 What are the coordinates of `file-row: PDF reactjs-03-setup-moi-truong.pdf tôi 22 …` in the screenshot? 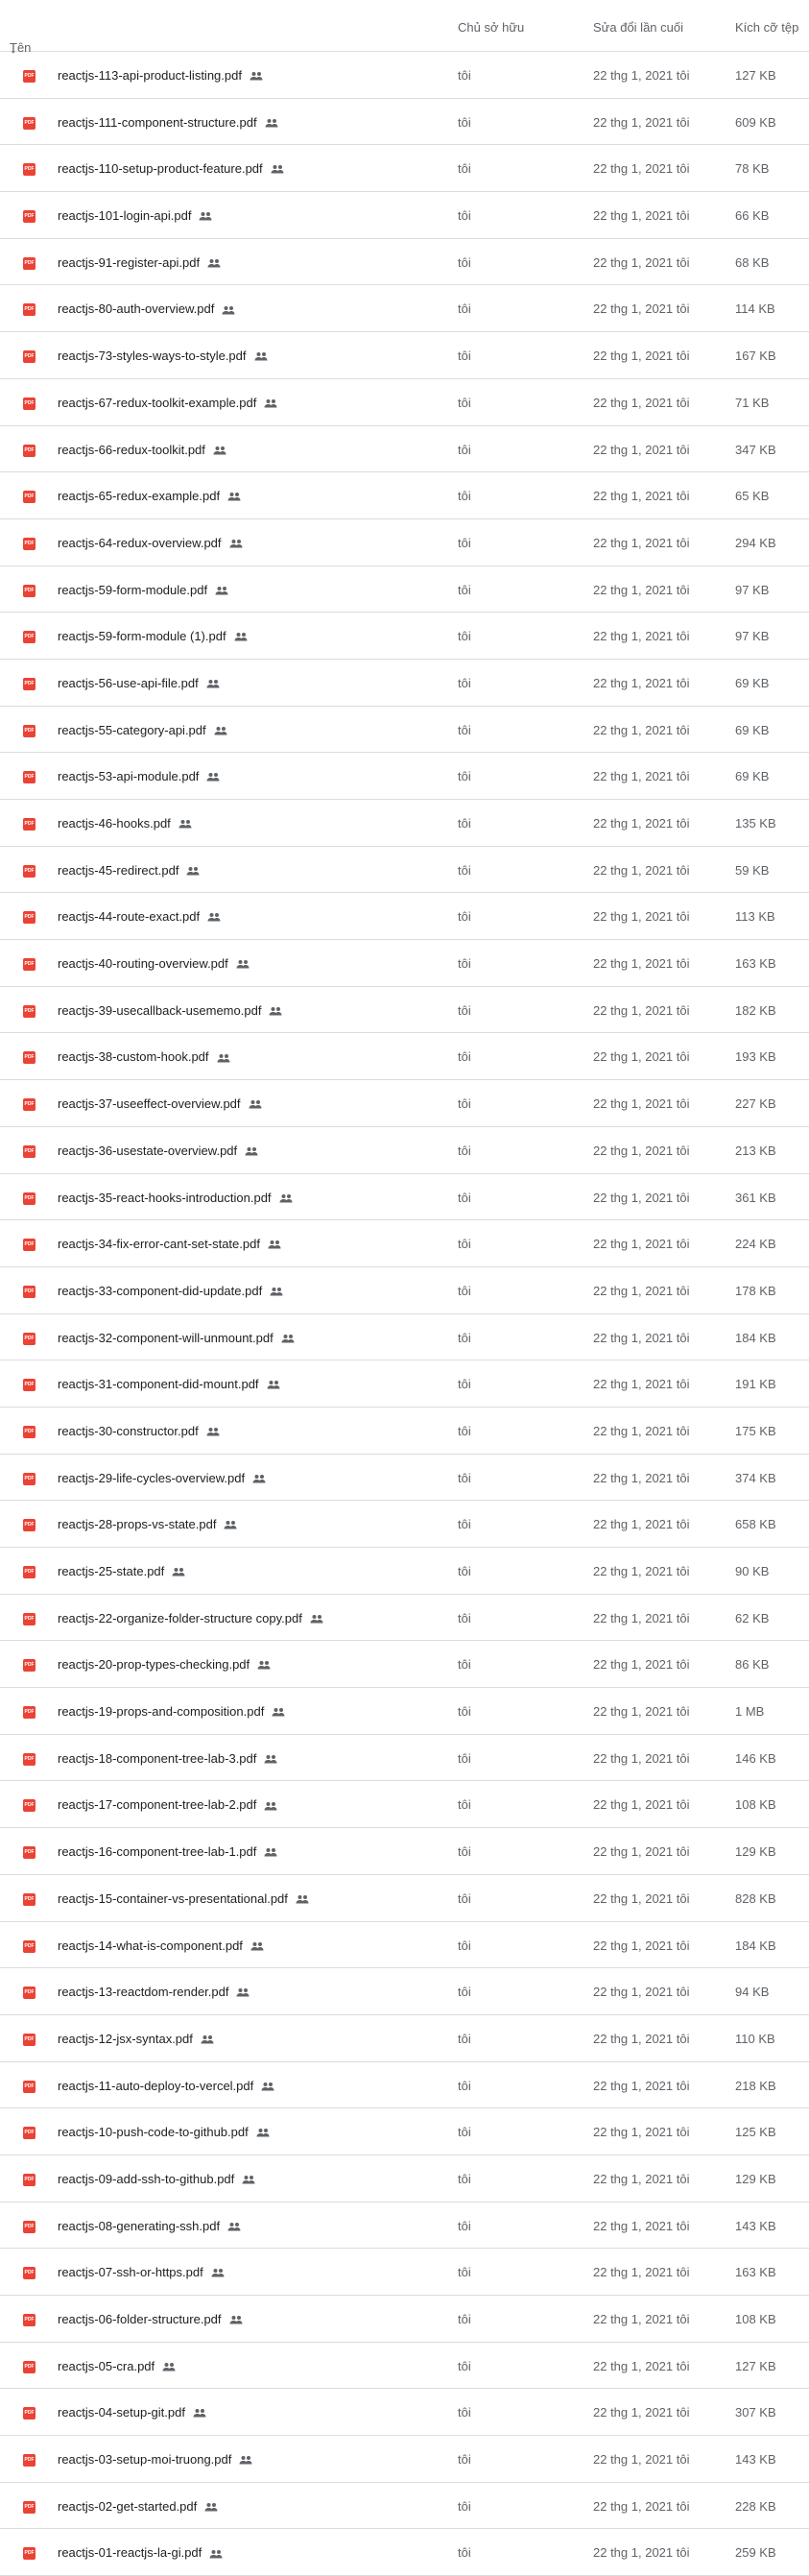 It's located at (405, 2459).